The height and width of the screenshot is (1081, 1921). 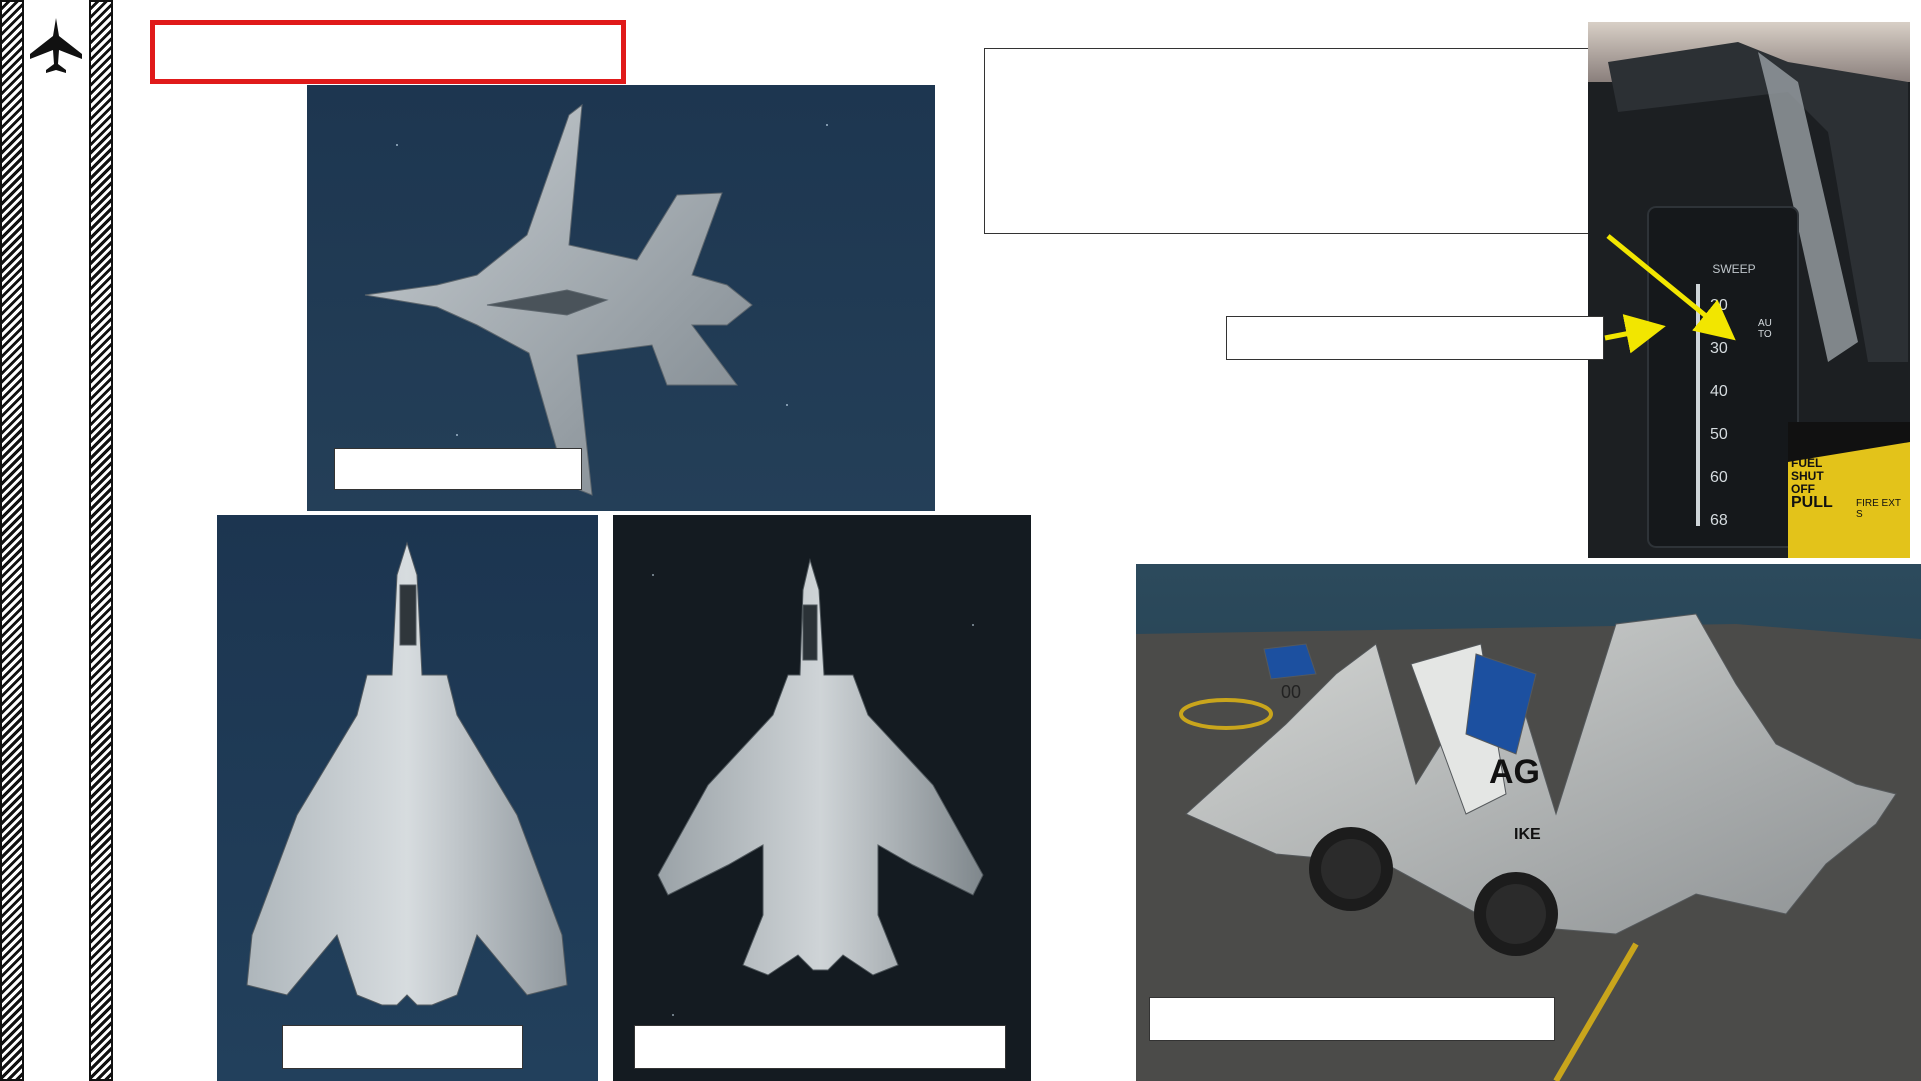 What do you see at coordinates (1719, 434) in the screenshot?
I see `gauge-tick: 50` at bounding box center [1719, 434].